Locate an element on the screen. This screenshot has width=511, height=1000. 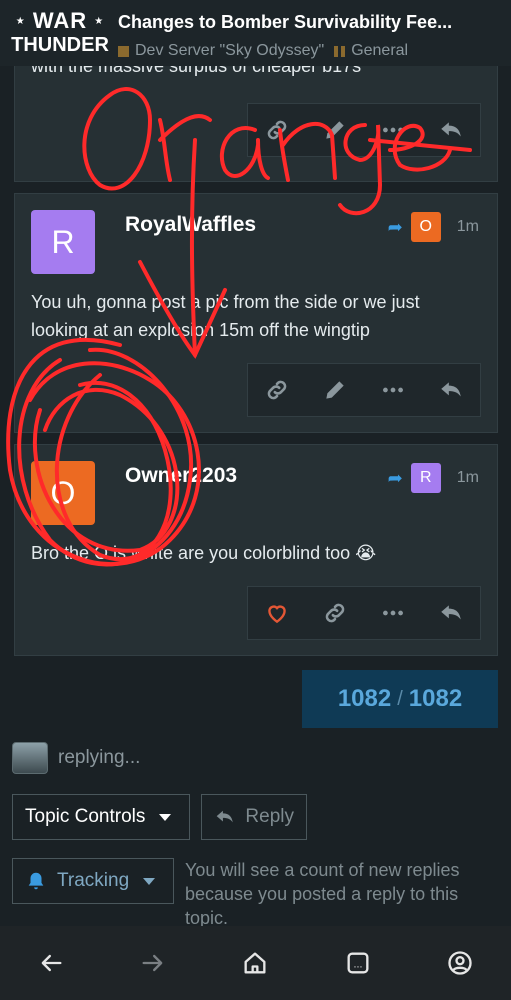
topic-controls-button: Topic Controls is located at coordinates (101, 817).